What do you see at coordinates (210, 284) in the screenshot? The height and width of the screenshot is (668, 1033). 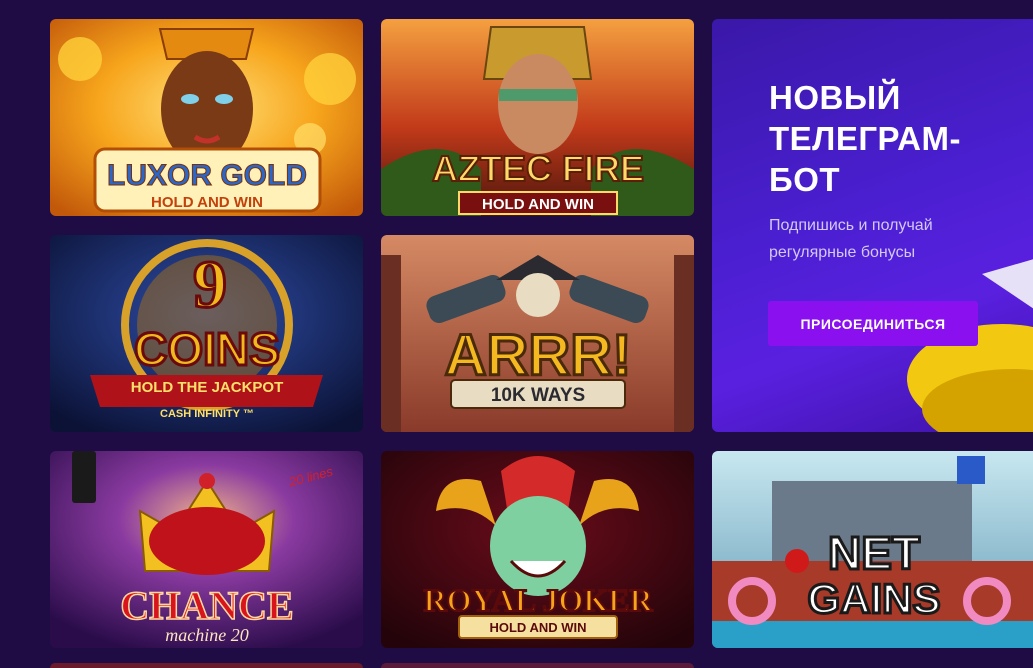 I see `9-coins-number: 9` at bounding box center [210, 284].